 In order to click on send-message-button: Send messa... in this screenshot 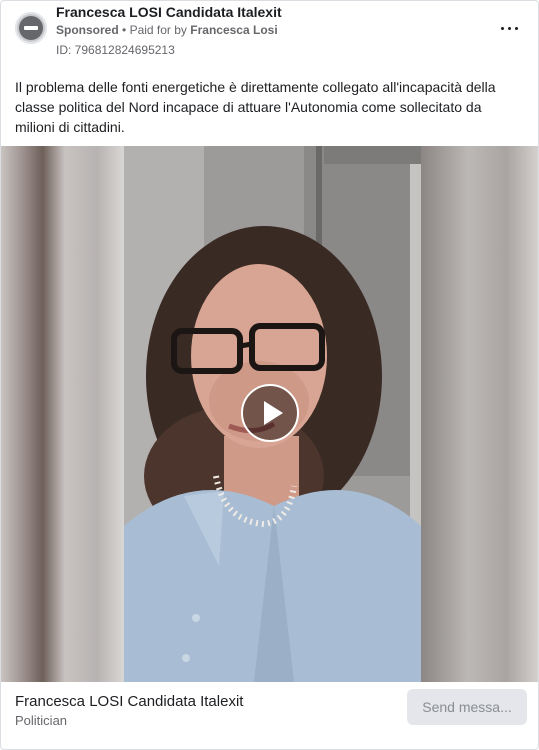, I will do `click(467, 707)`.